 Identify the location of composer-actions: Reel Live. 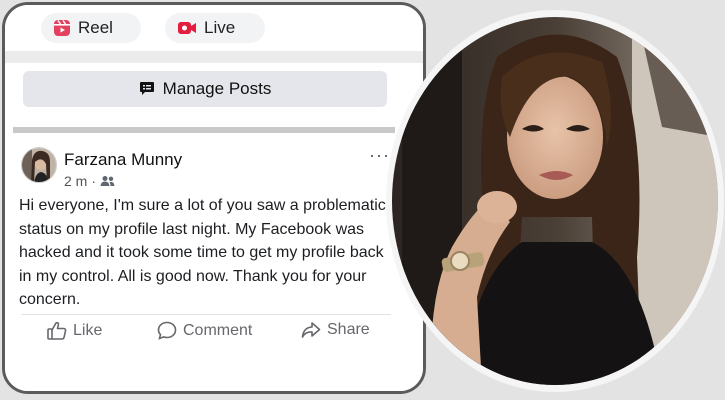
(214, 28).